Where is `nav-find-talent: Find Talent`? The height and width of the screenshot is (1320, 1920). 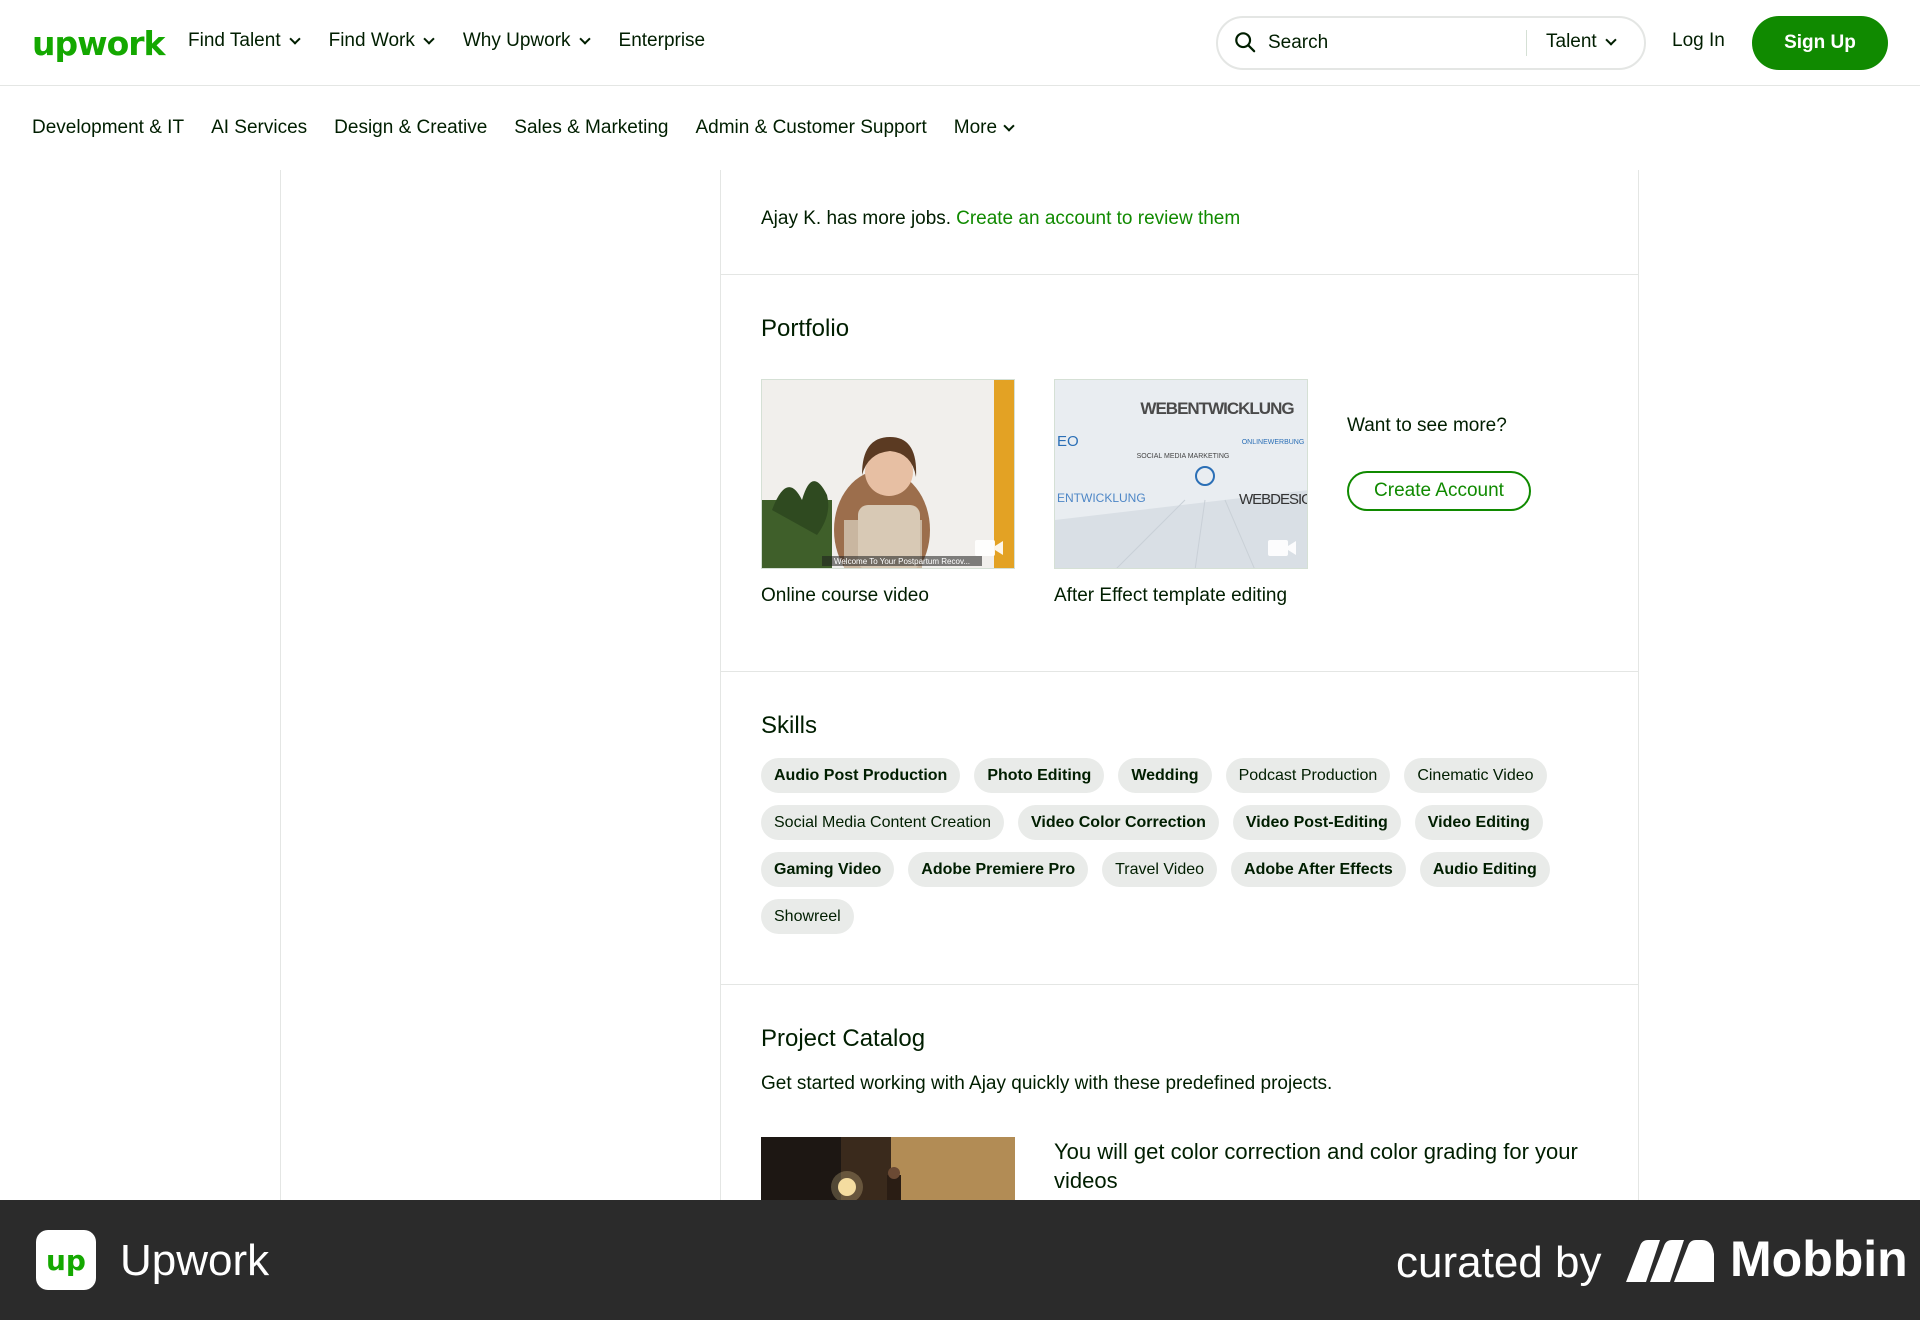
nav-find-talent: Find Talent is located at coordinates (244, 41).